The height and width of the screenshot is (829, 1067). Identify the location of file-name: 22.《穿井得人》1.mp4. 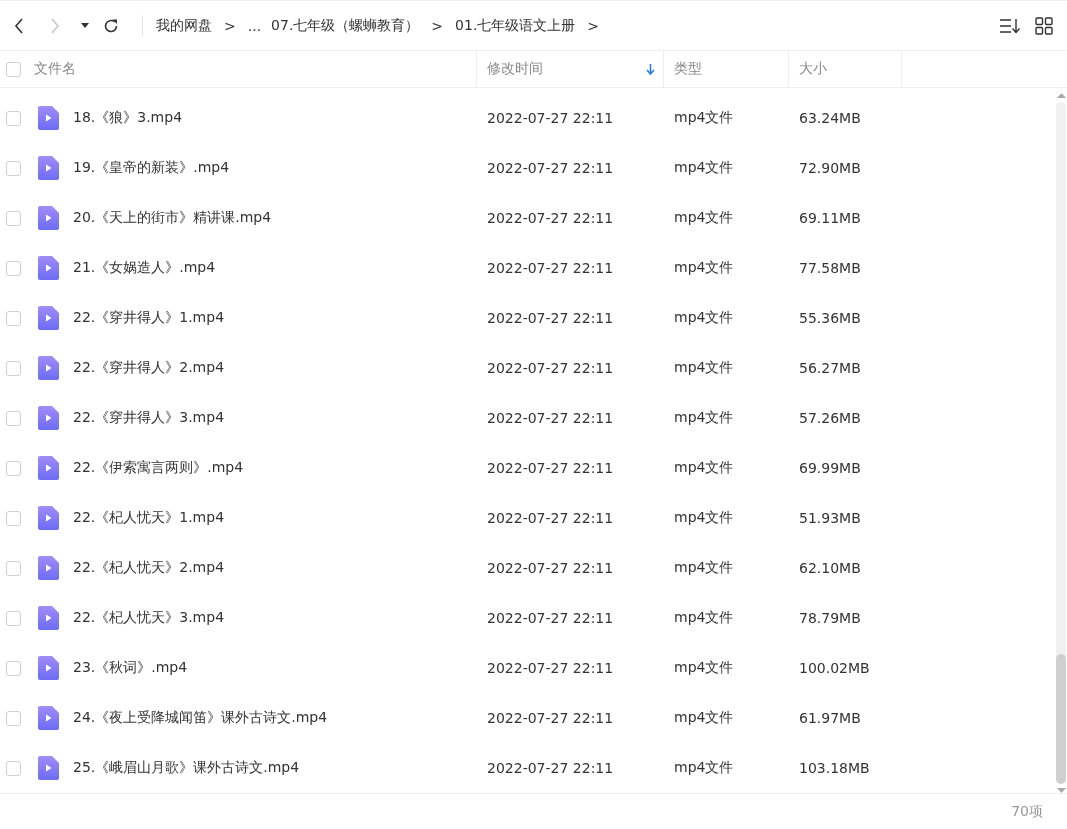
(149, 318).